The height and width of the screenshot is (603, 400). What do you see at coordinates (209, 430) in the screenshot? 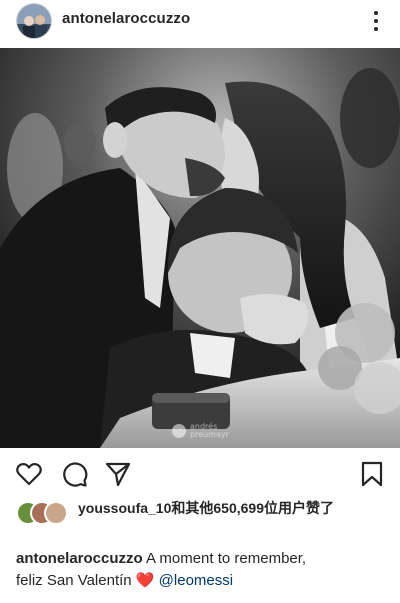
I see `photo-watermark: andrés preumayr` at bounding box center [209, 430].